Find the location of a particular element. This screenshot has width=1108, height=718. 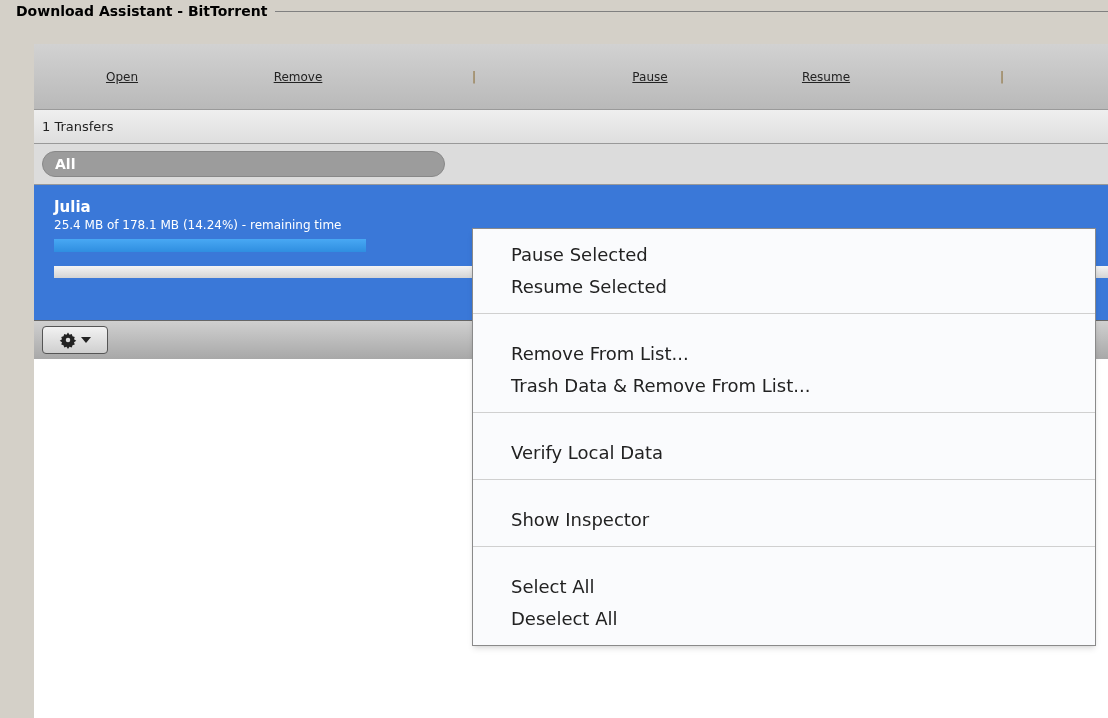

menu-item: Show Inspector is located at coordinates (784, 520).